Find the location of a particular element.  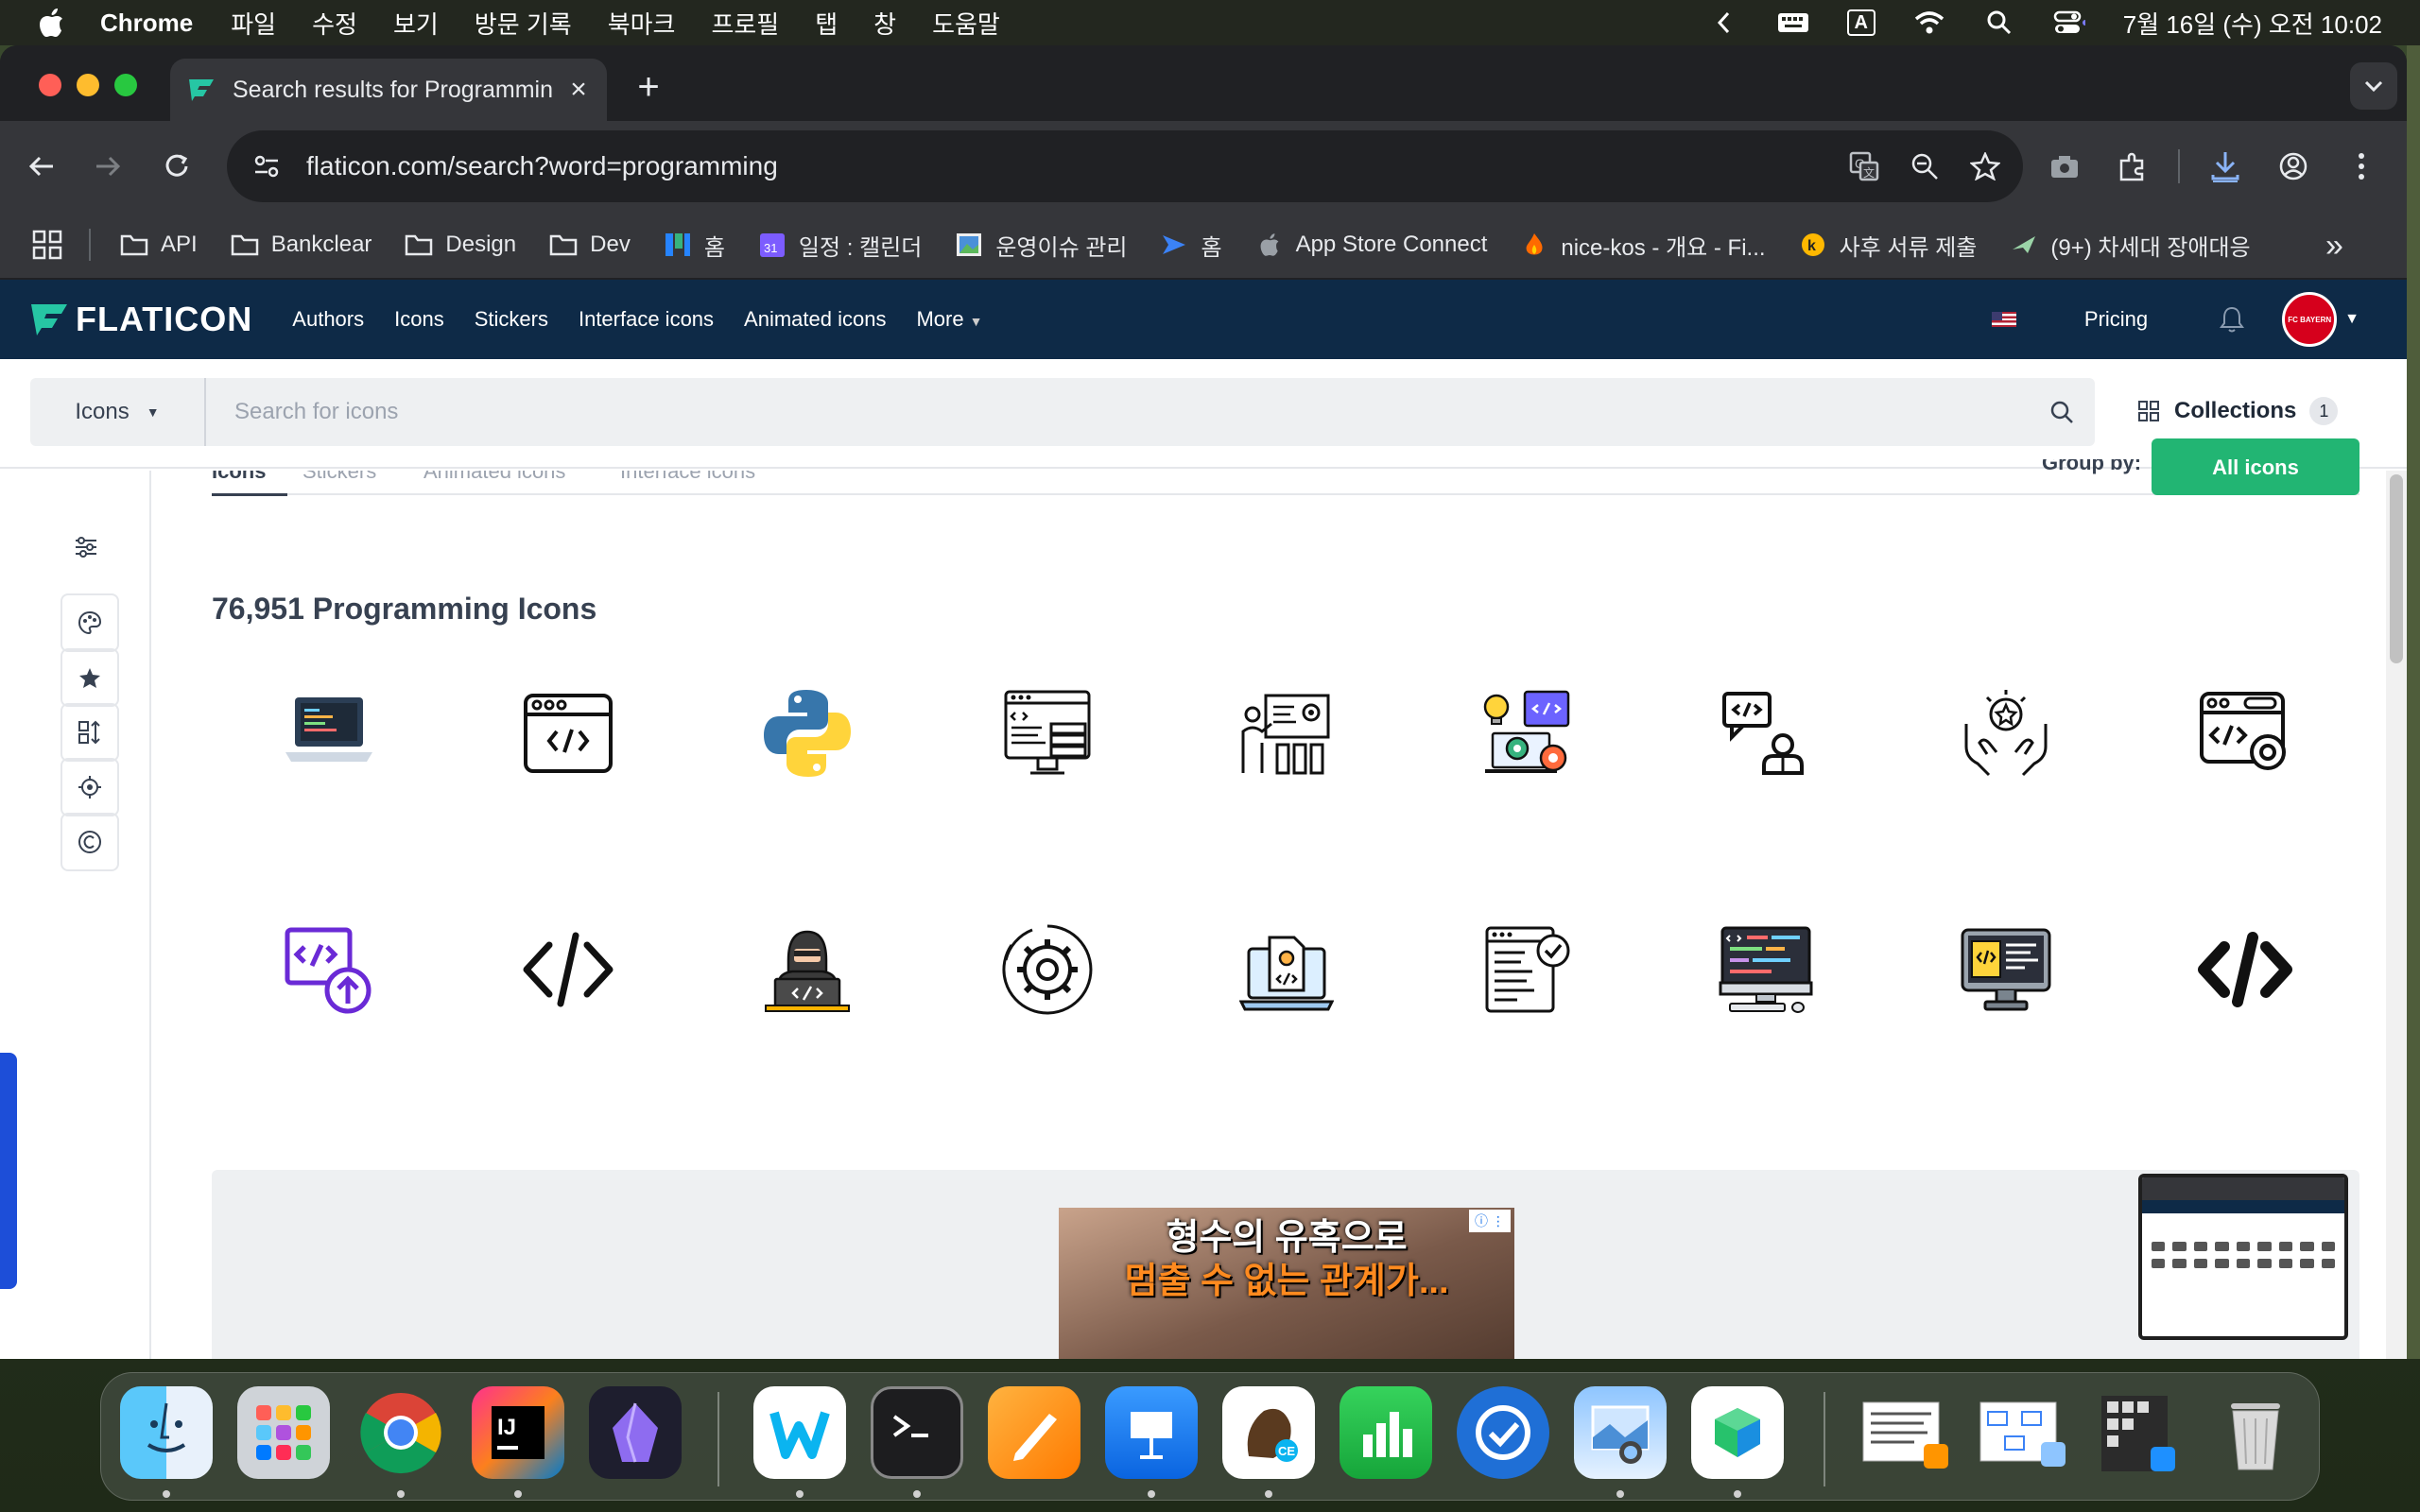

page-scrollbar is located at coordinates (2396, 915).